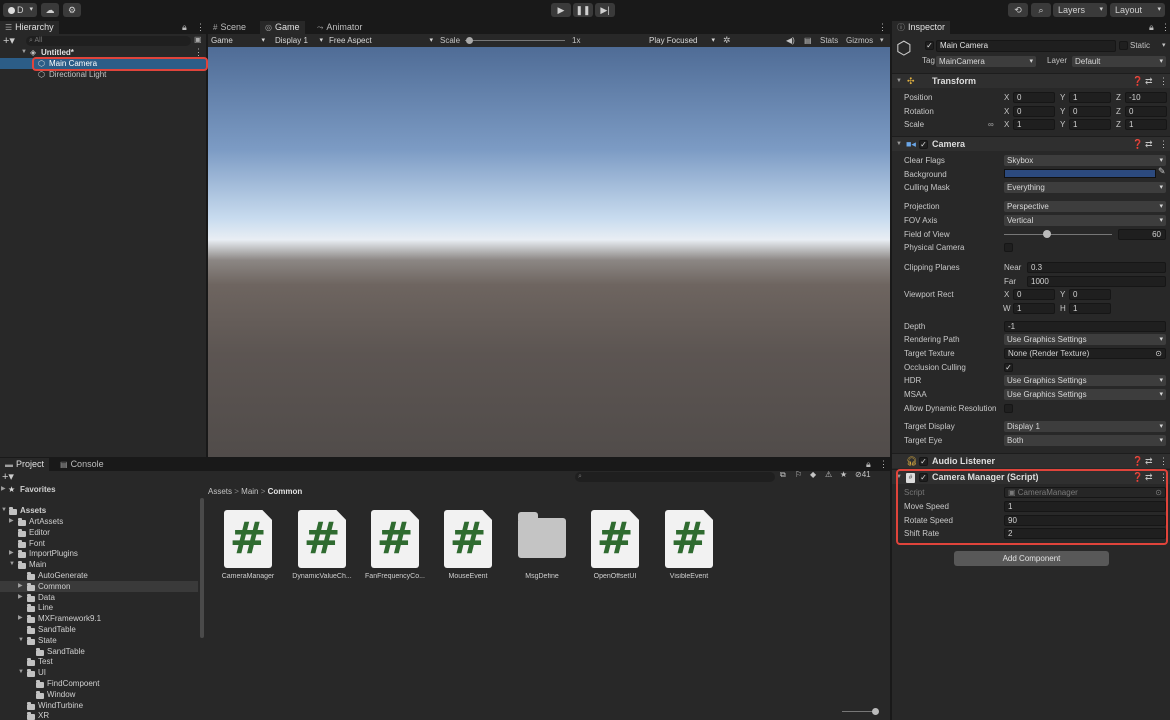 Image resolution: width=1170 pixels, height=720 pixels. I want to click on object-name-field: Main Camera, so click(1026, 46).